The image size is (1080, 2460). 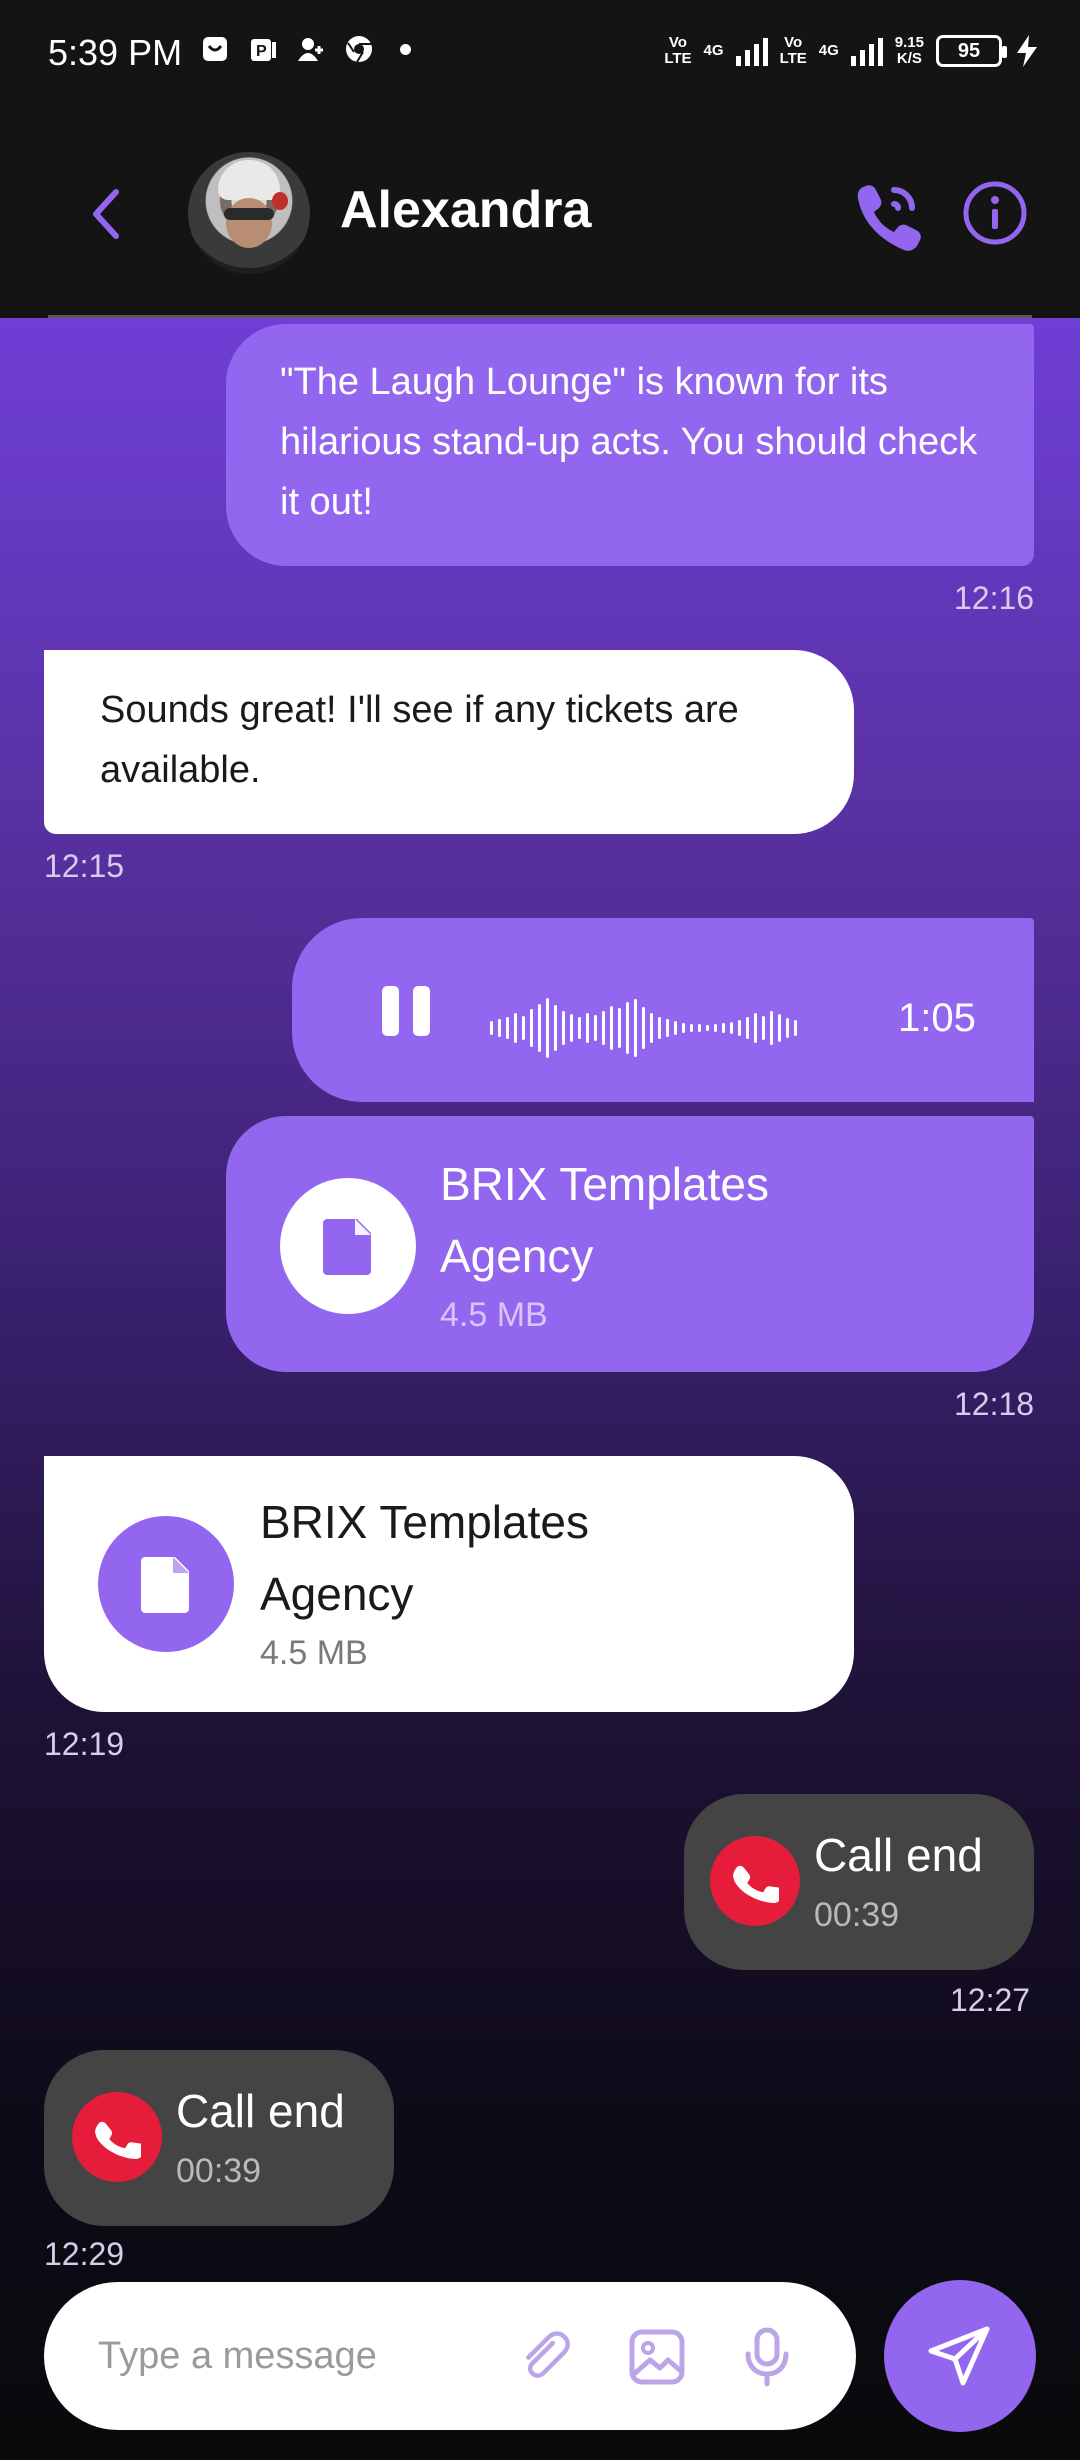 What do you see at coordinates (215, 49) in the screenshot?
I see `shopping-bag-icon` at bounding box center [215, 49].